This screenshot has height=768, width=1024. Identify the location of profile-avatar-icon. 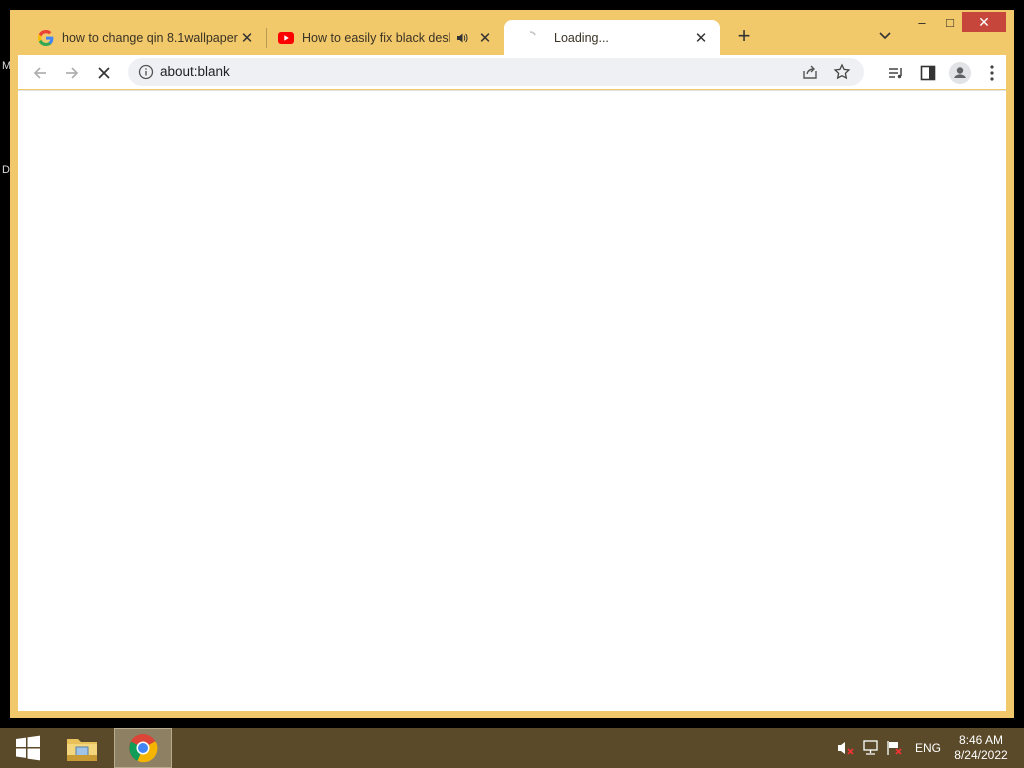
(960, 73).